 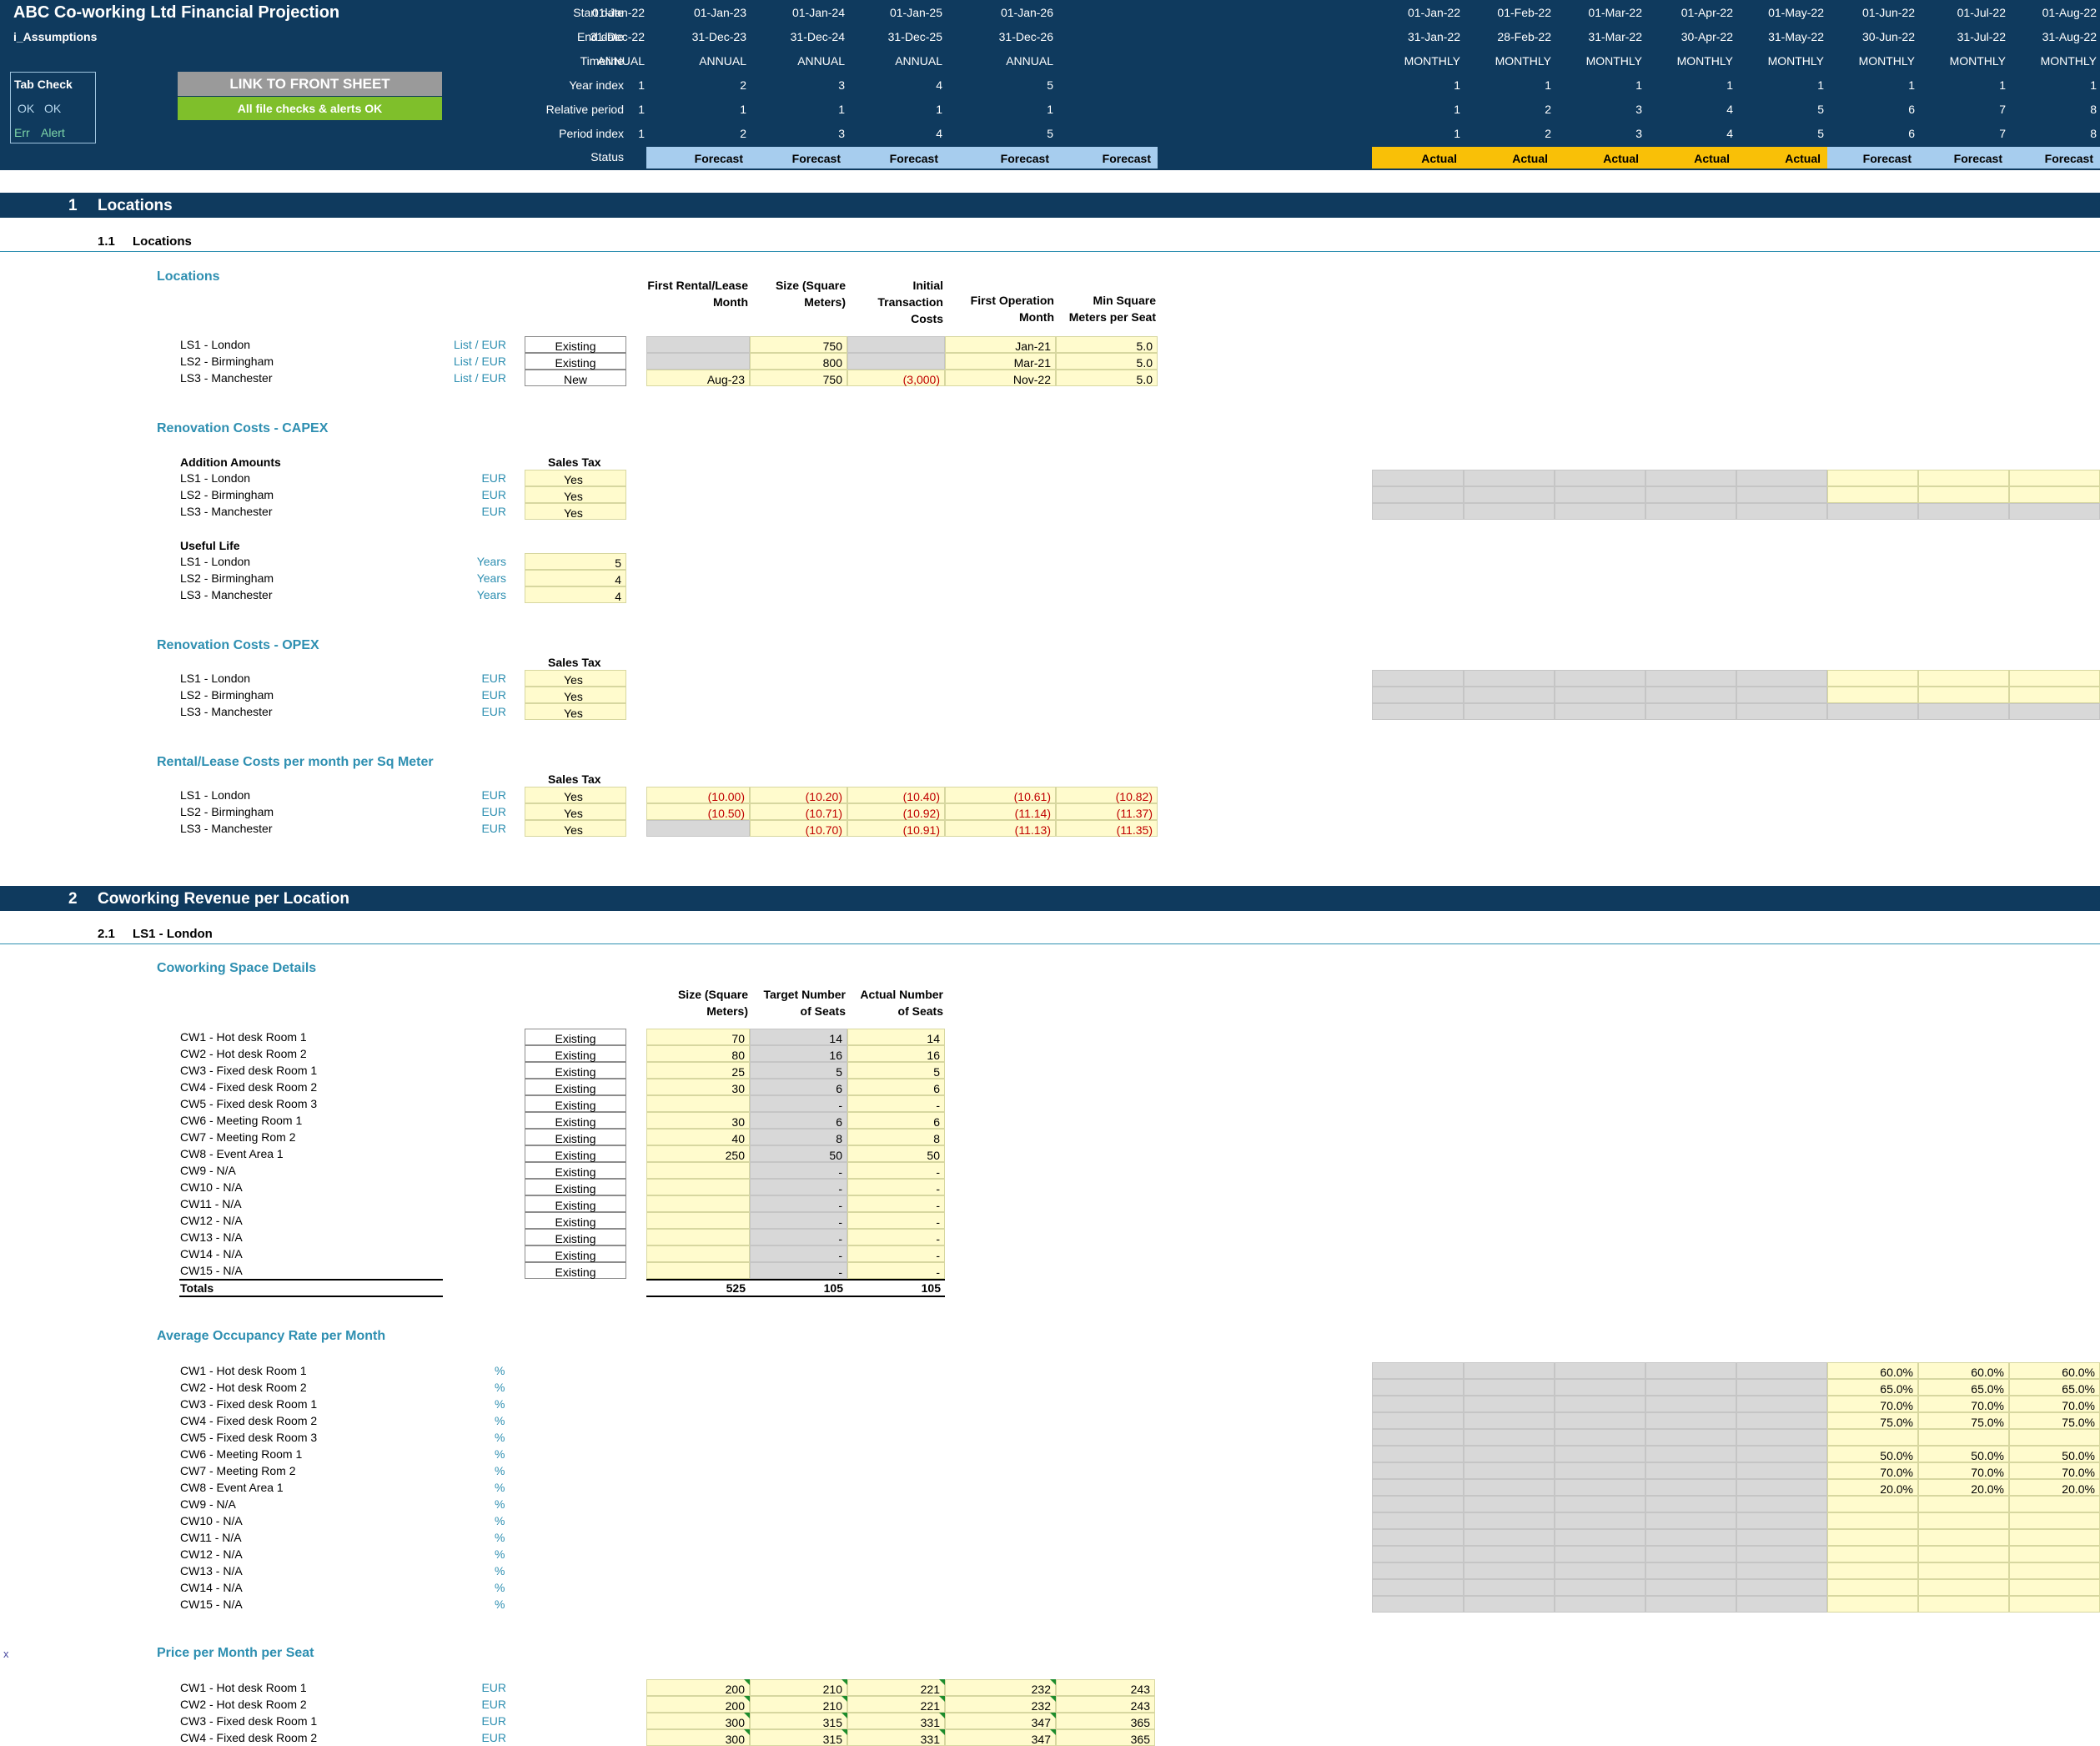 What do you see at coordinates (896, 1037) in the screenshot?
I see `coworking-actual-seats: 14` at bounding box center [896, 1037].